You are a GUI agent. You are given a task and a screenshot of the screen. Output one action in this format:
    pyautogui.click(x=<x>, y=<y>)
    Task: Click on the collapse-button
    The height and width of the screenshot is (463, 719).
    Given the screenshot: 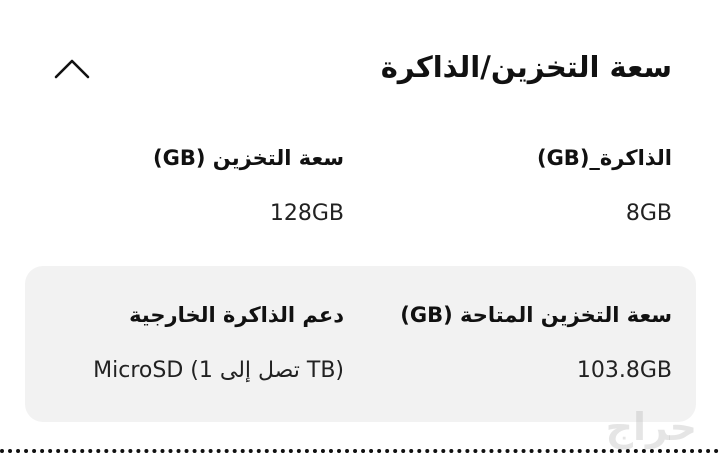 What is the action you would take?
    pyautogui.click(x=72, y=69)
    